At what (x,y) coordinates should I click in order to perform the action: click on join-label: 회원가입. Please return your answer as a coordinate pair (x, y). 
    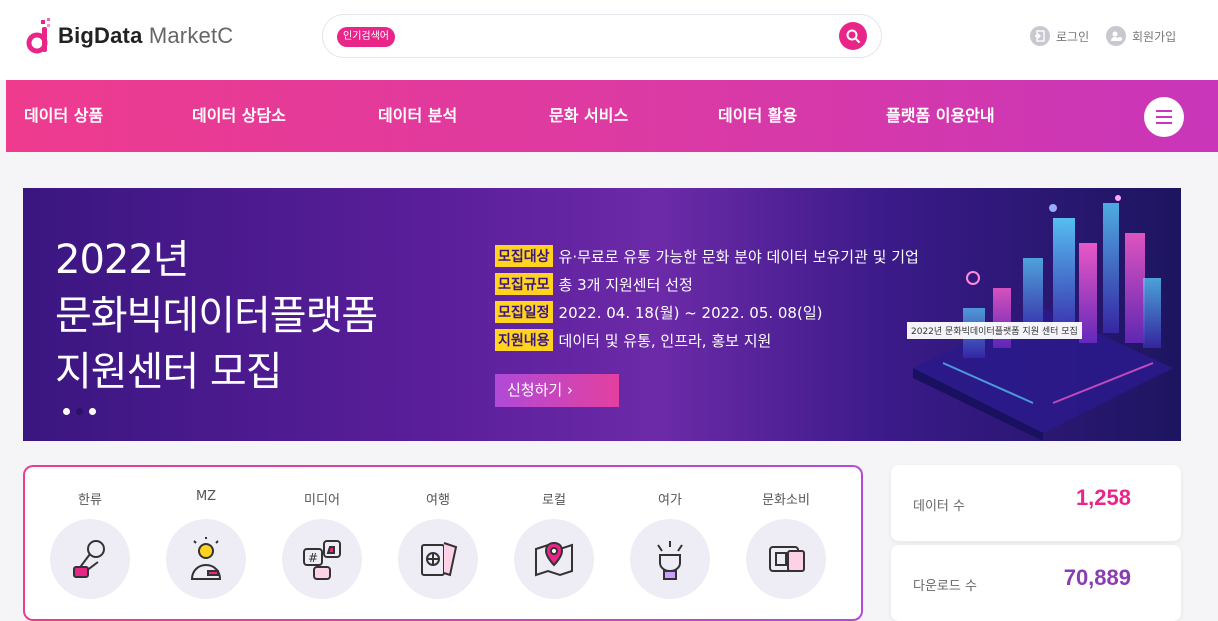
    Looking at the image, I should click on (1154, 36).